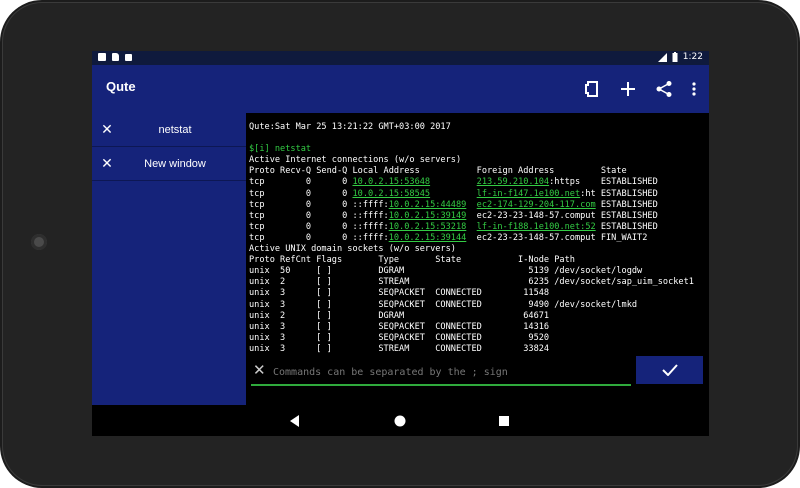  I want to click on recents-icon, so click(504, 421).